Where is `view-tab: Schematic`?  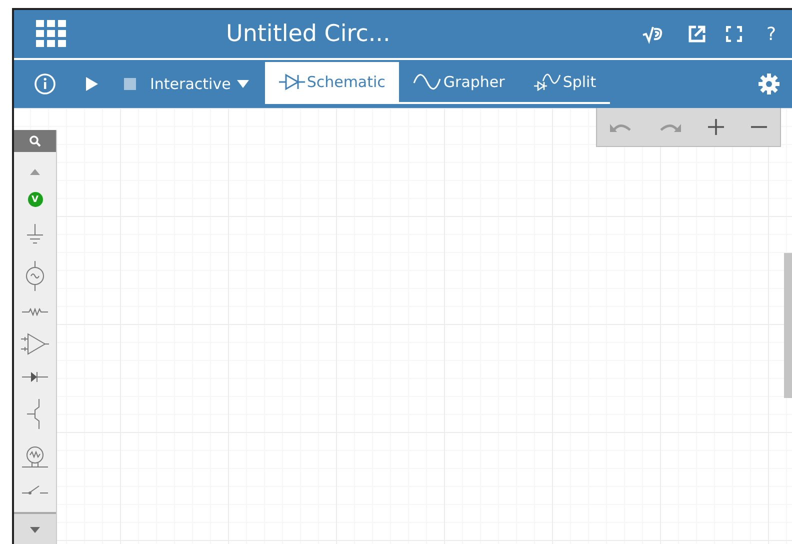
view-tab: Schematic is located at coordinates (332, 82).